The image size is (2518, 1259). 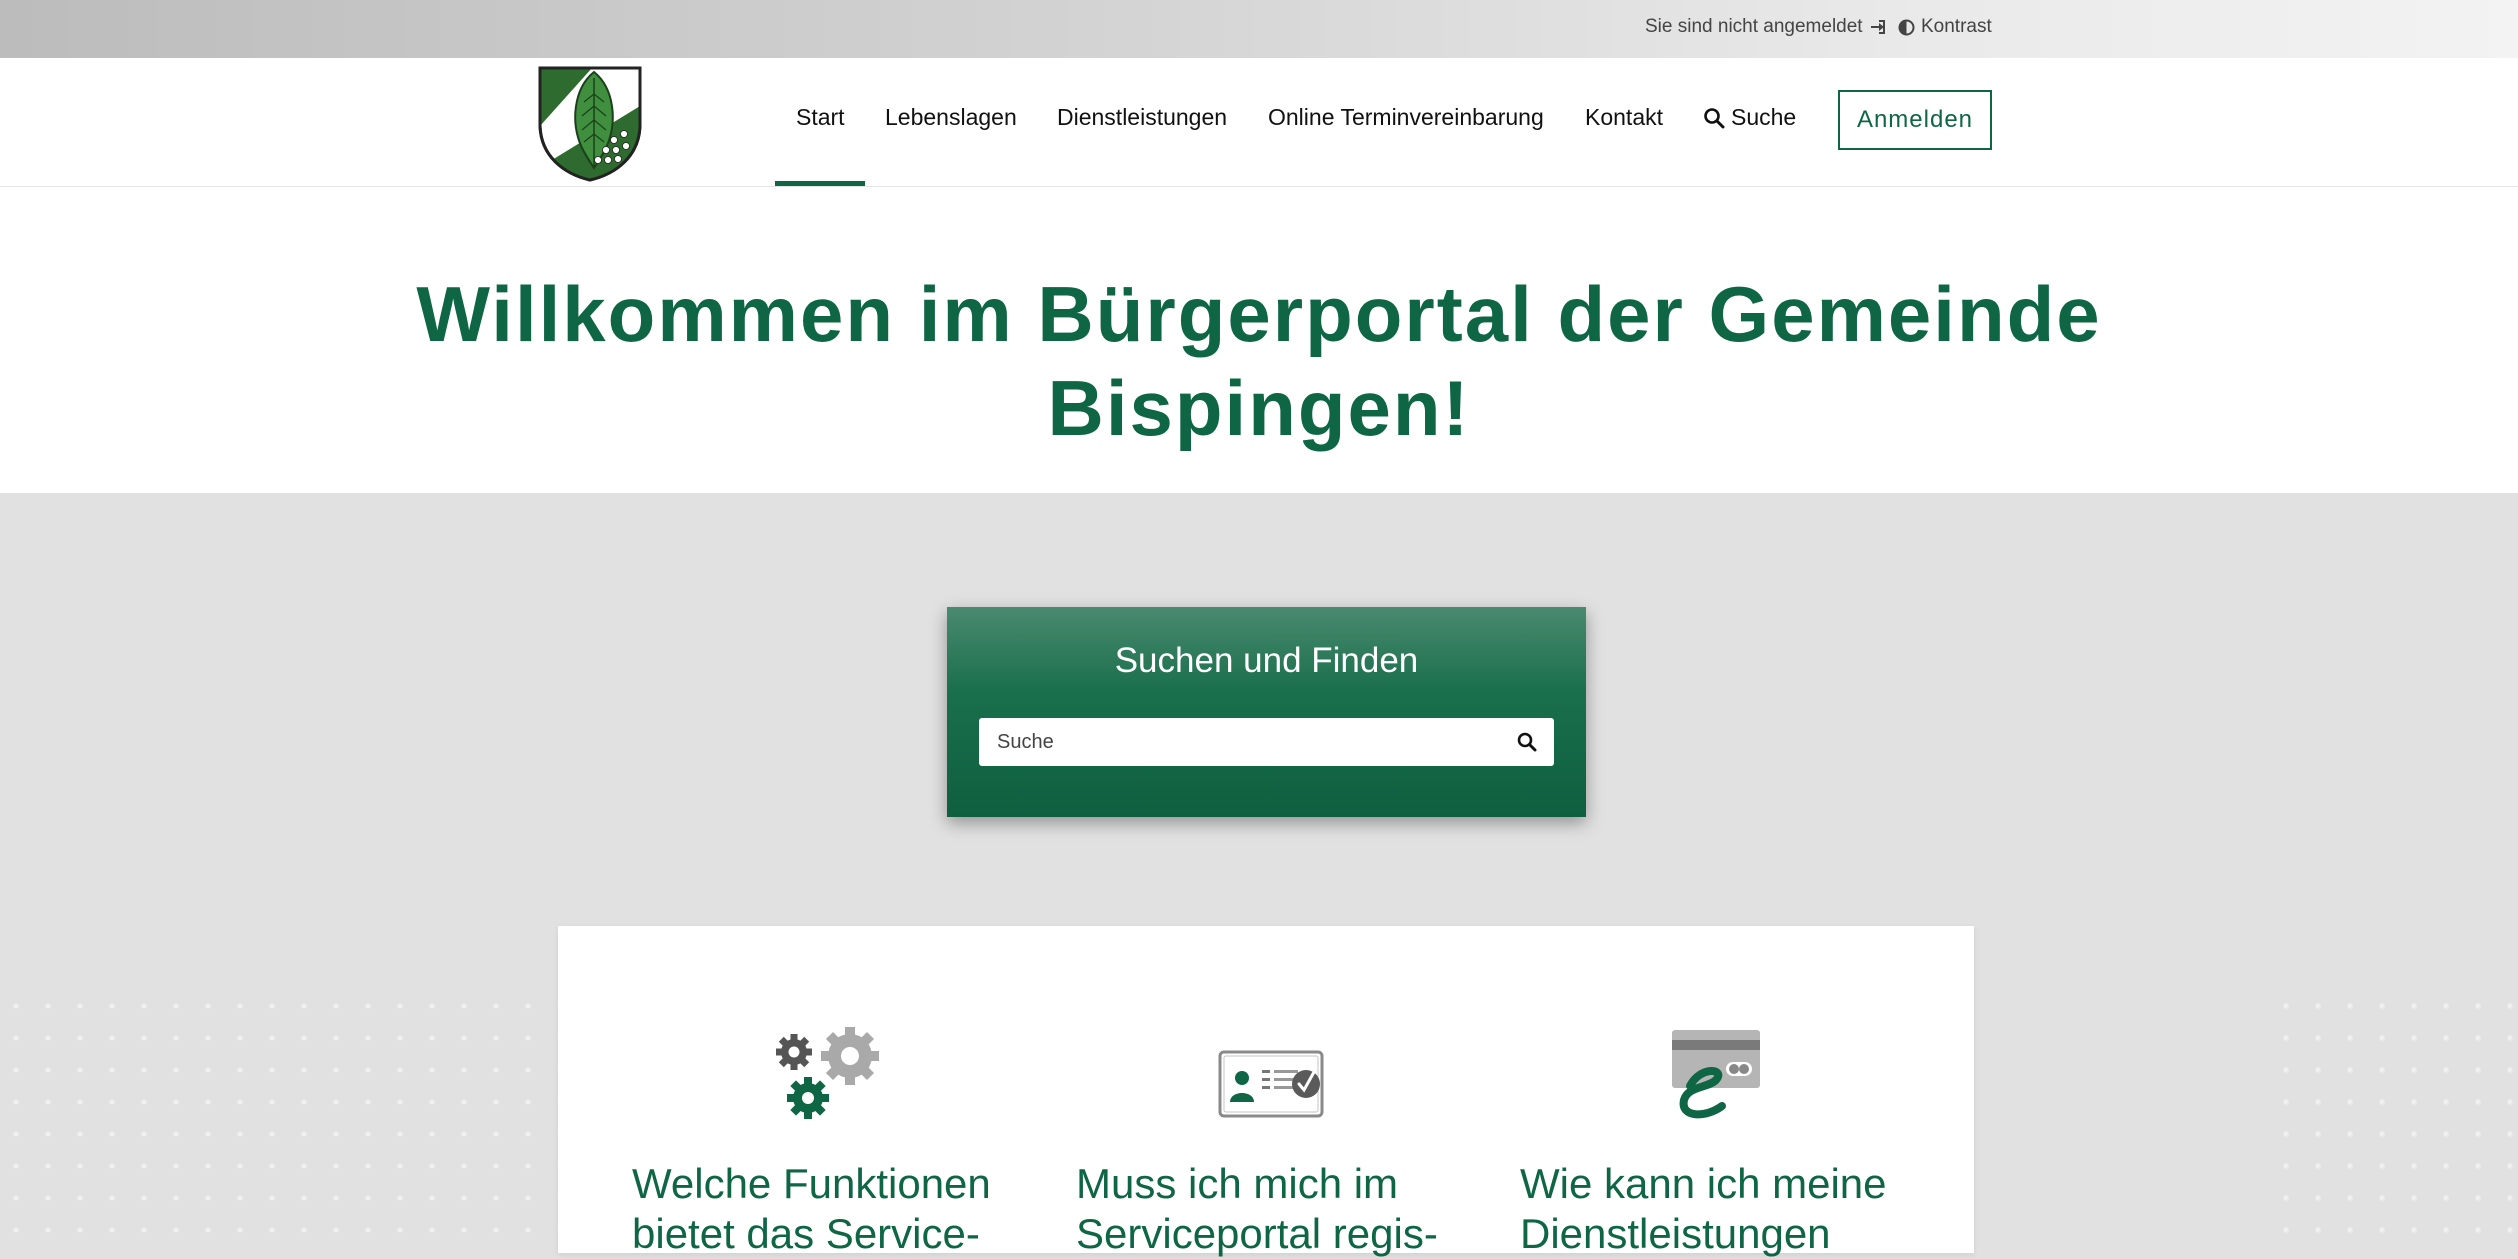 What do you see at coordinates (280, 1121) in the screenshot?
I see `decorative-dot-pattern-left` at bounding box center [280, 1121].